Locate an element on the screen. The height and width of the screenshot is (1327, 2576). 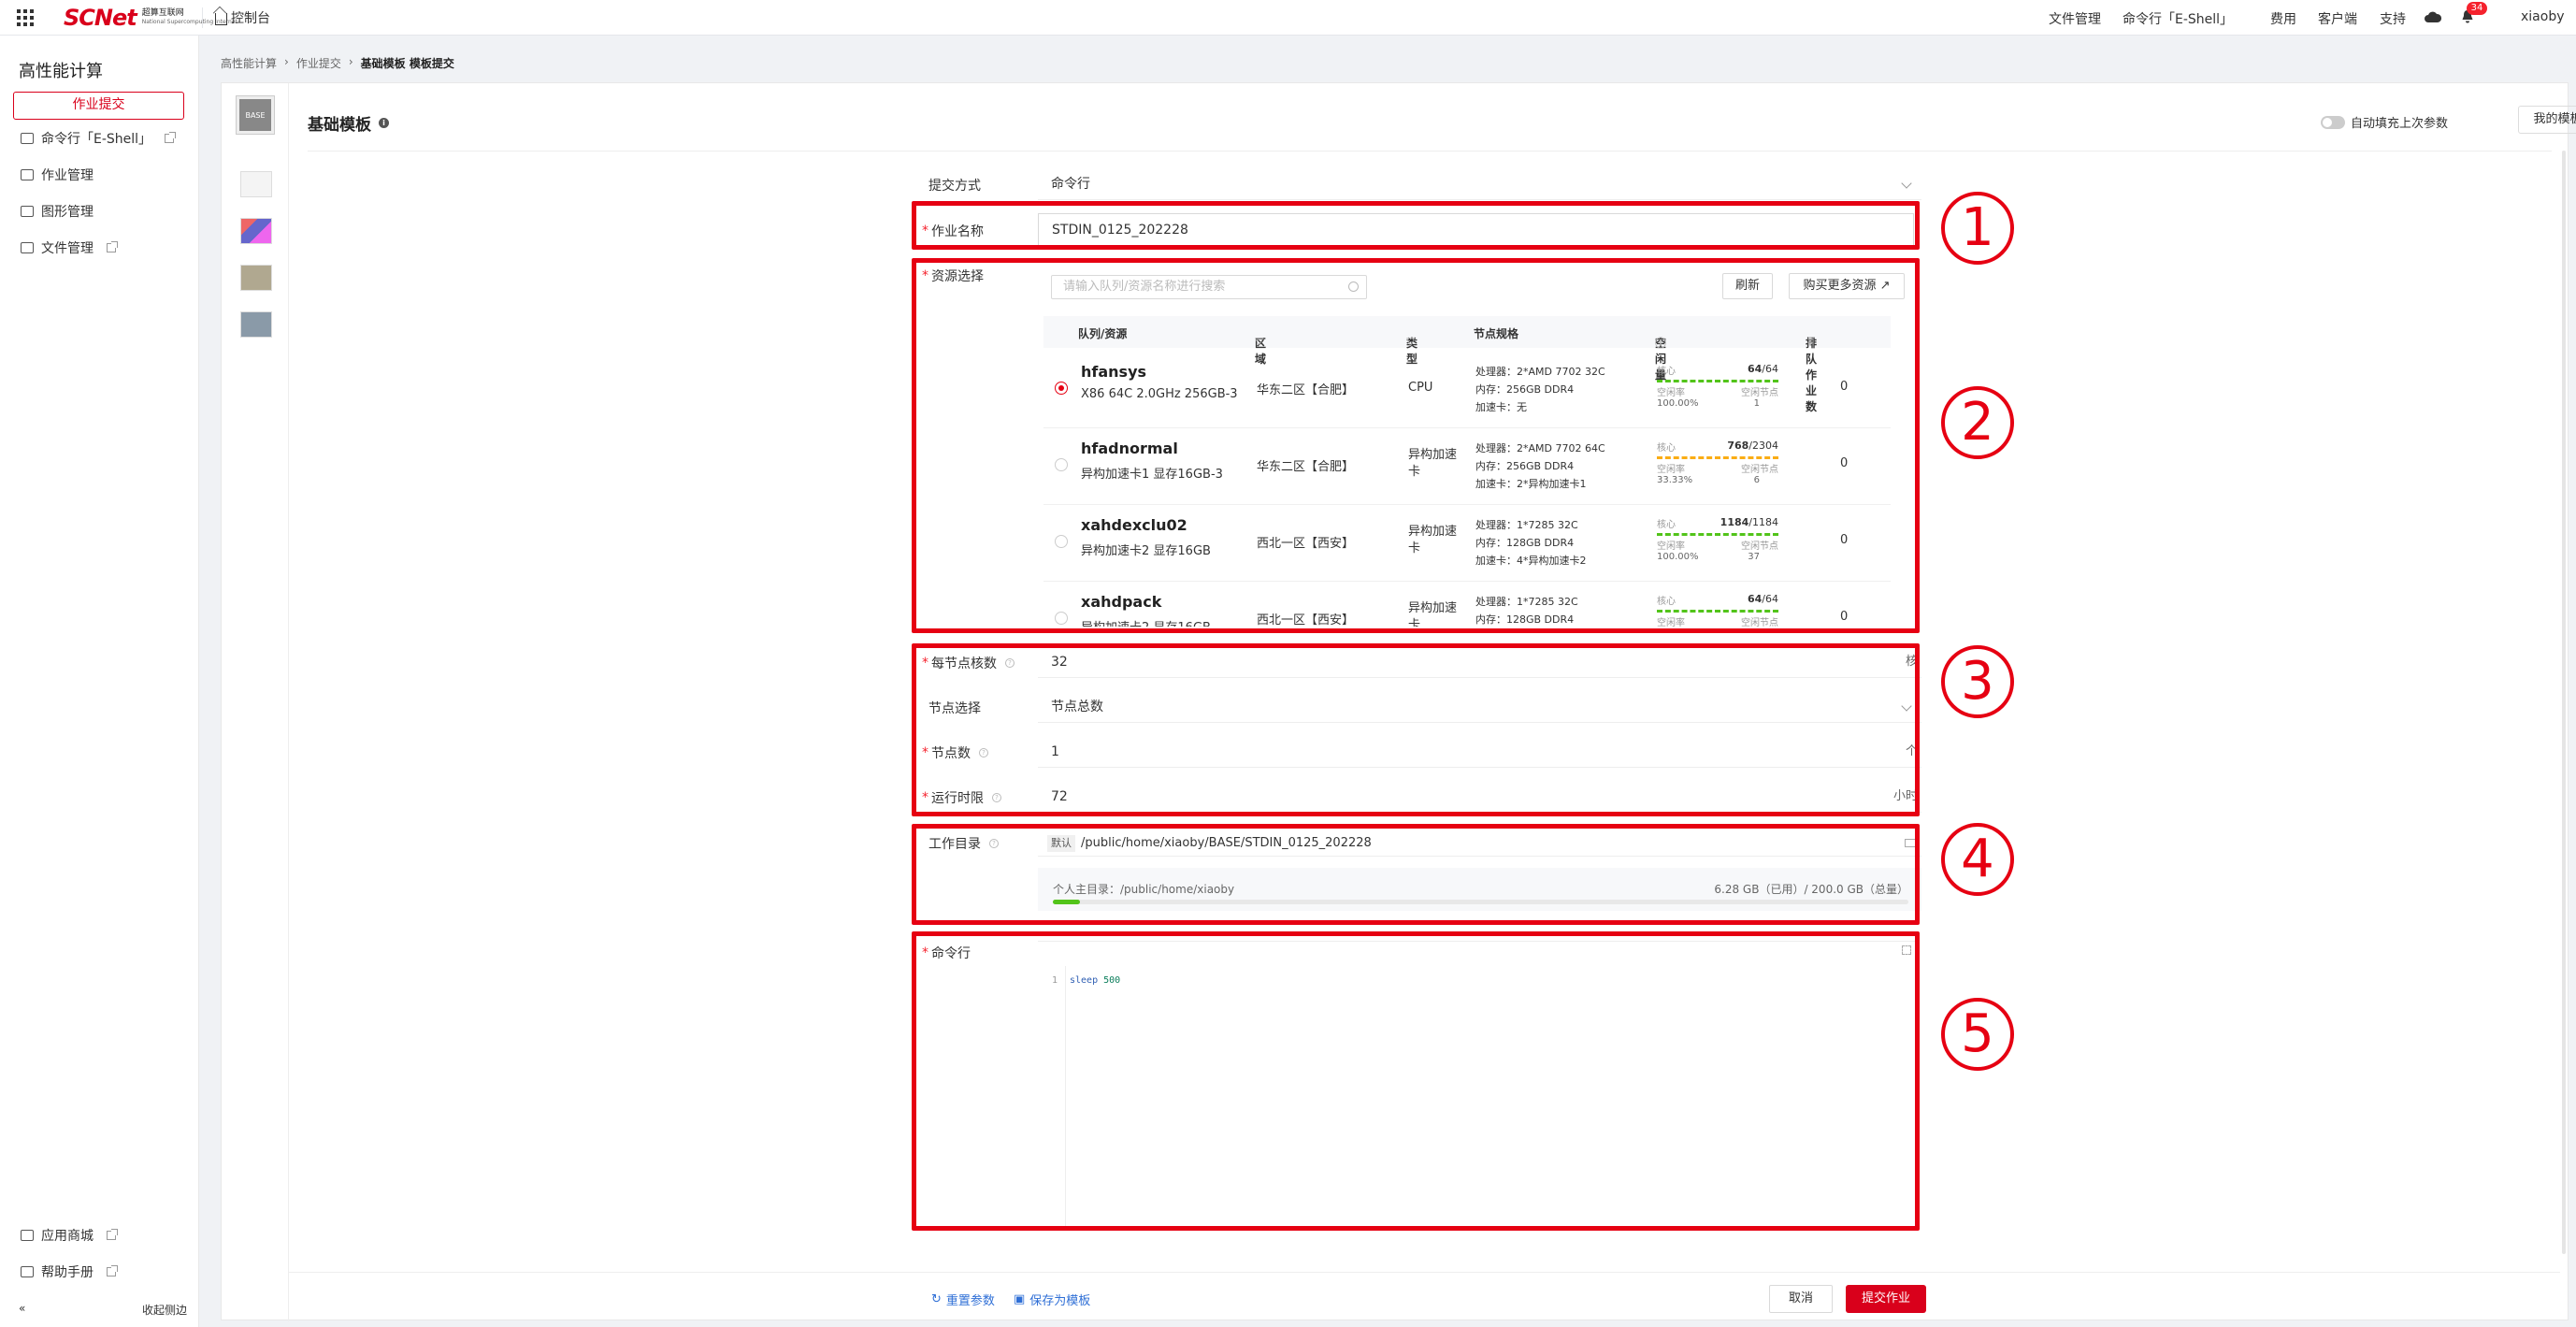
monitor-icon is located at coordinates (28, 211).